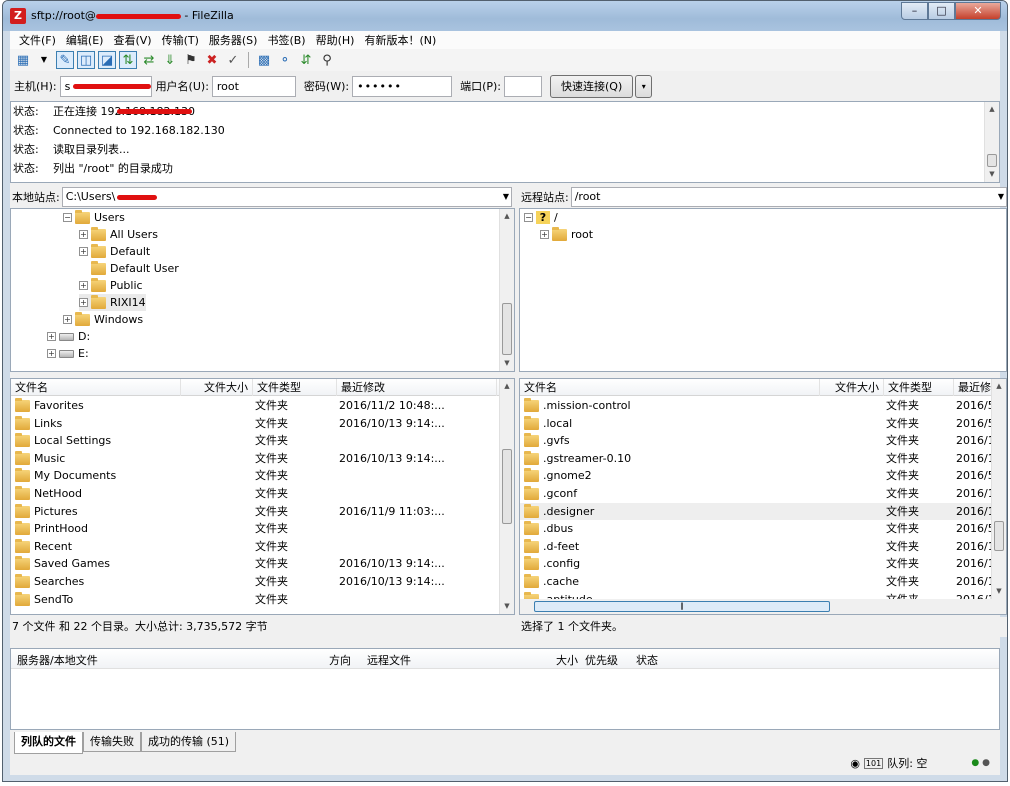  I want to click on file-row: .local 文件夹 2016/5/, so click(756, 423).